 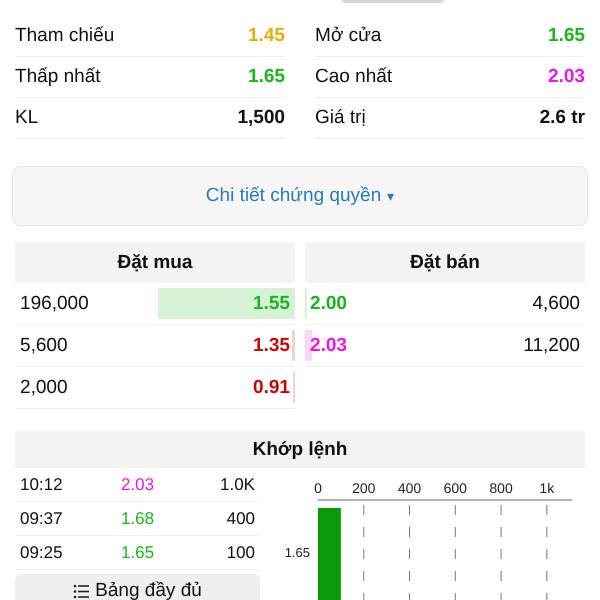 What do you see at coordinates (390, 196) in the screenshot?
I see `caret-icon: ▾` at bounding box center [390, 196].